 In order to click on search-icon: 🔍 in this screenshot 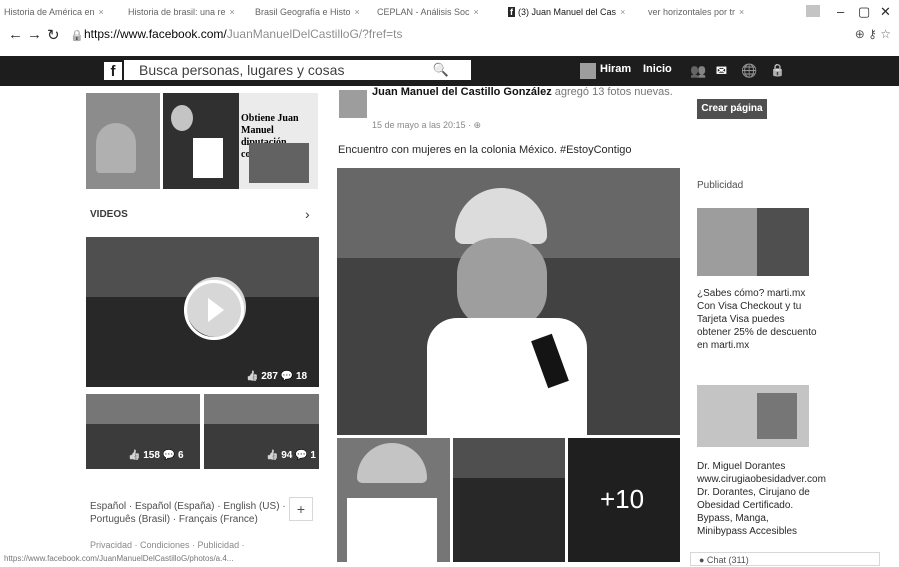, I will do `click(441, 70)`.